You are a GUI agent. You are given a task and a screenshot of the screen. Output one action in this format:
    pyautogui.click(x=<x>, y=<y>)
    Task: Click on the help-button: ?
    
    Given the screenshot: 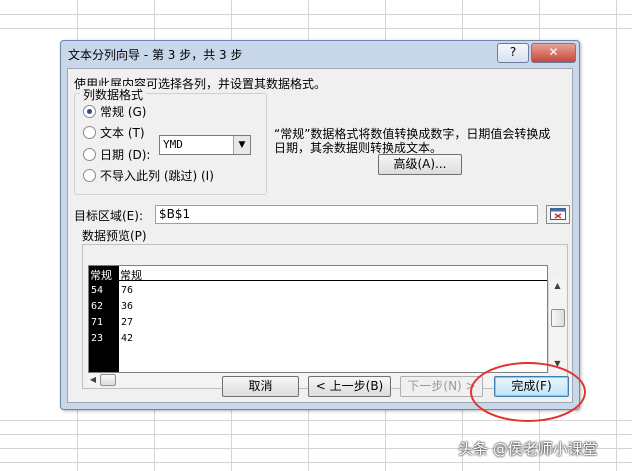 What is the action you would take?
    pyautogui.click(x=513, y=53)
    